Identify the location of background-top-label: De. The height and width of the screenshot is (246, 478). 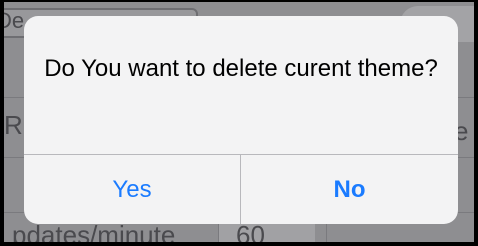
(14, 20).